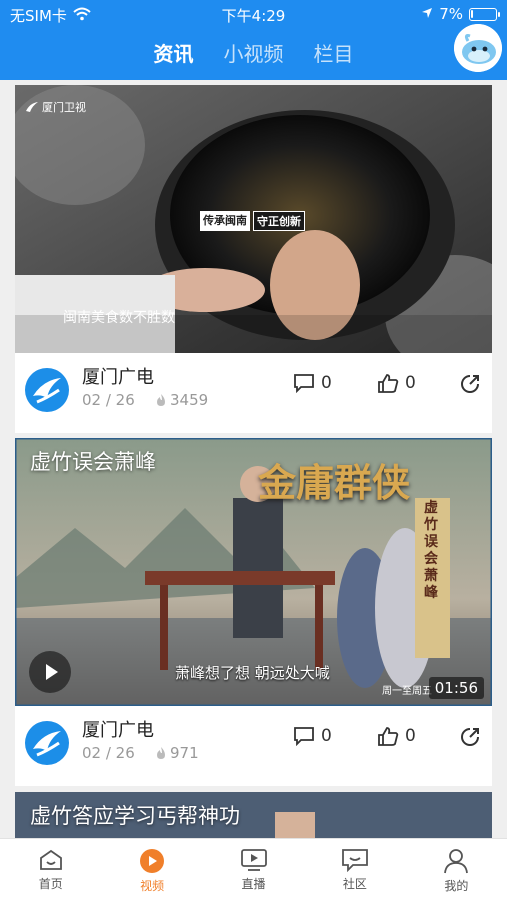  I want to click on play-icon, so click(52, 672).